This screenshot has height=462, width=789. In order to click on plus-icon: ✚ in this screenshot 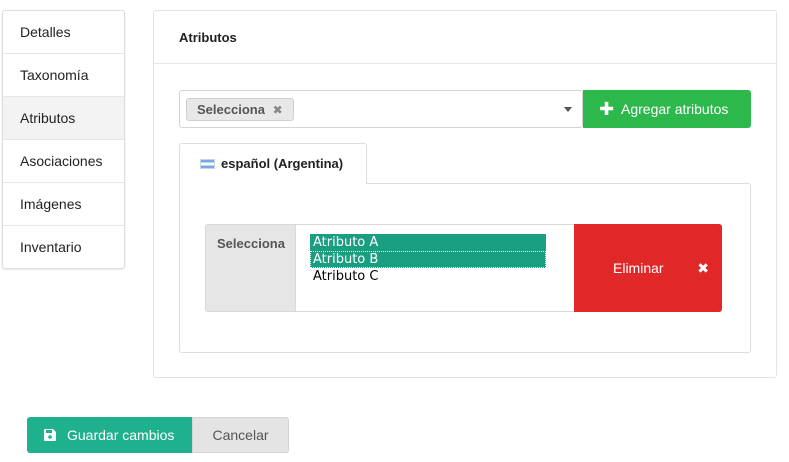, I will do `click(607, 109)`.